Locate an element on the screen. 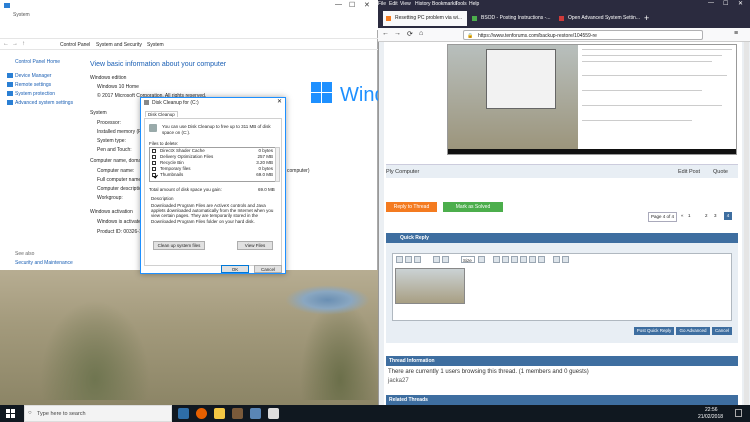  clean-up-system-files-button: Clean up system files is located at coordinates (179, 245).